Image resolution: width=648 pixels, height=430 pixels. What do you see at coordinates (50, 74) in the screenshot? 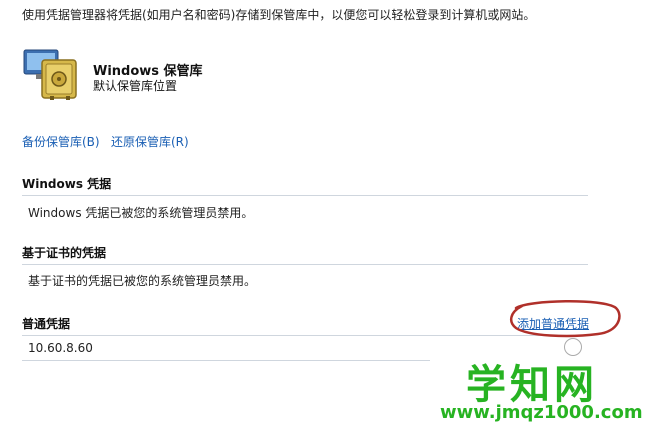
I see `vault-safe-icon` at bounding box center [50, 74].